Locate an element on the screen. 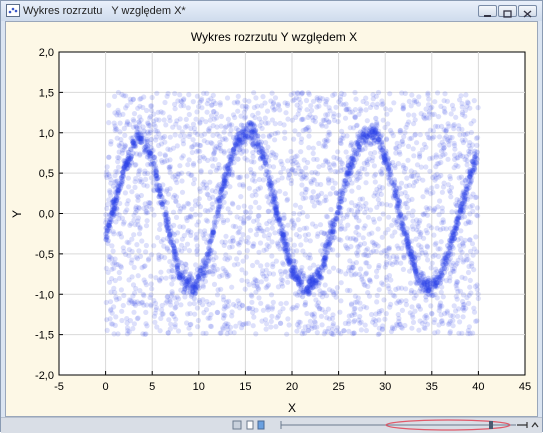 The height and width of the screenshot is (438, 543). horizontal-scrollbar is located at coordinates (398, 425).